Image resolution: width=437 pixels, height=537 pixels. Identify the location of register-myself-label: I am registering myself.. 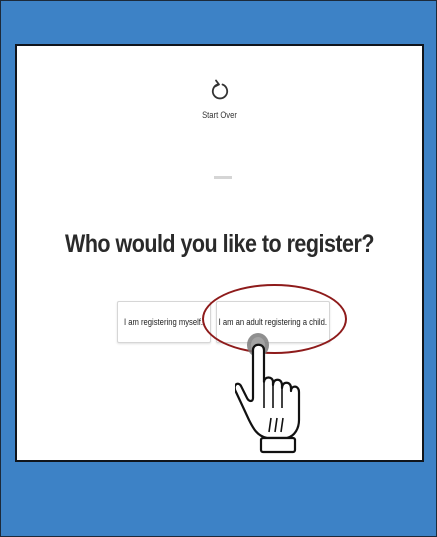
(164, 322).